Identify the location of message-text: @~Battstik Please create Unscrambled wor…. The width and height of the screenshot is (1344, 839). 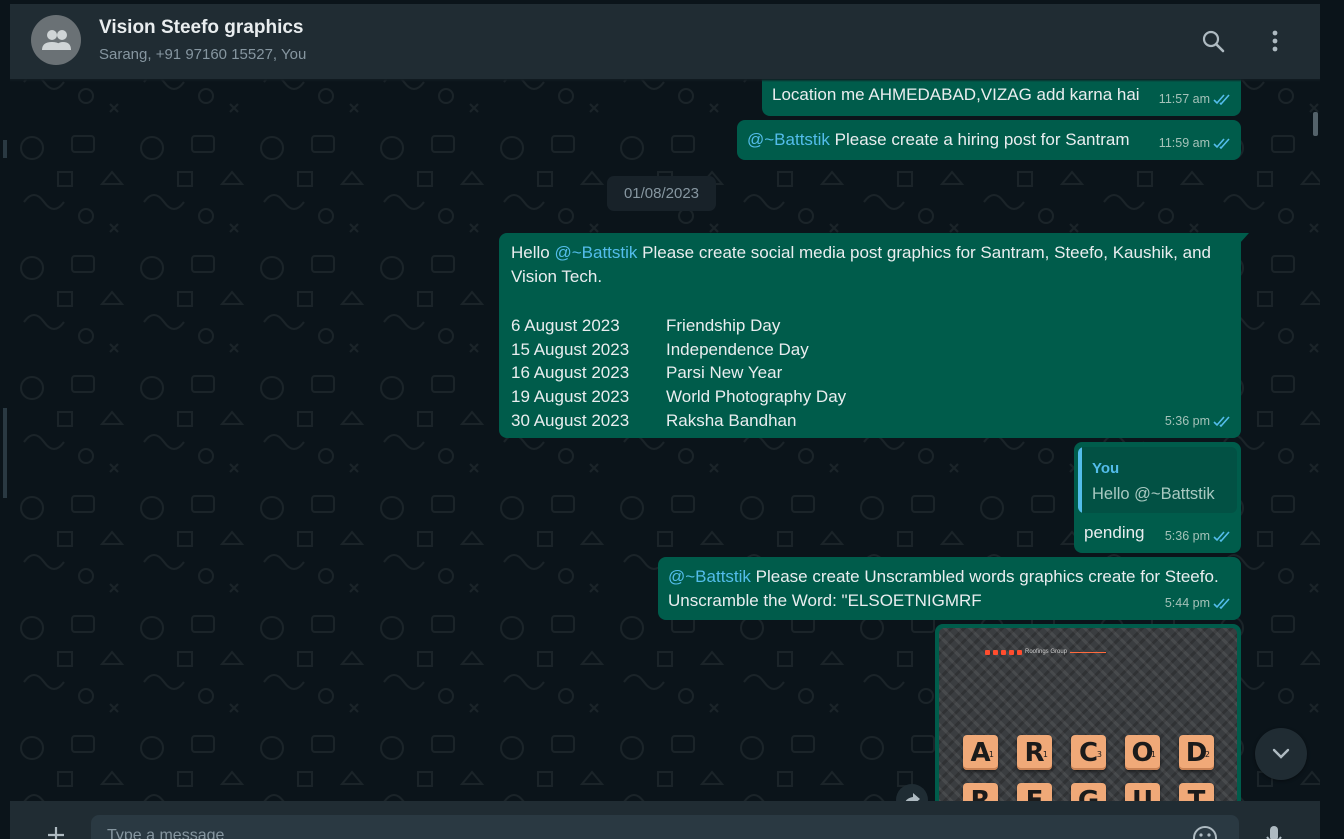
(953, 589).